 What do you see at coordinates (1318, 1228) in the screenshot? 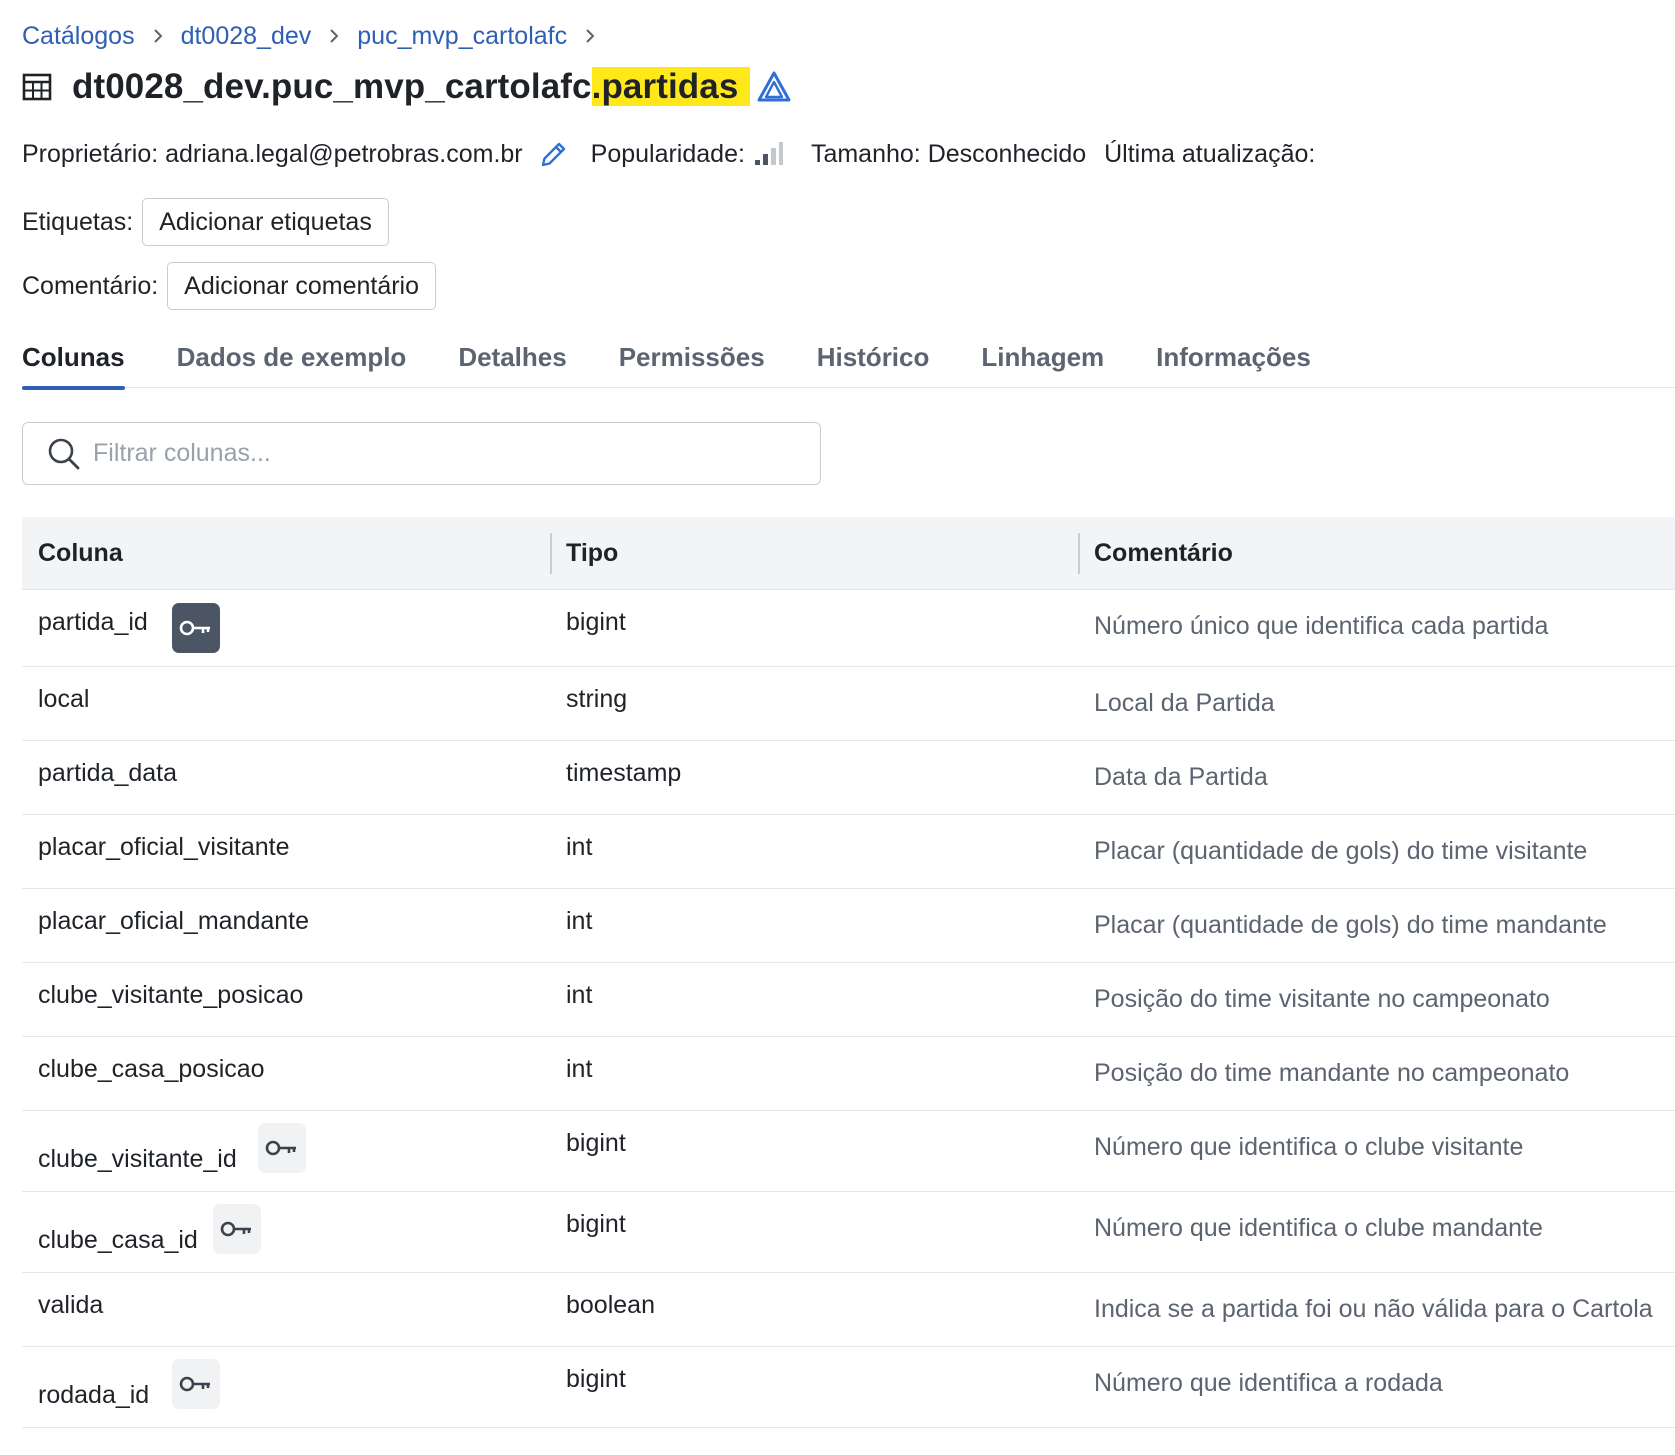
I see `column-comment: Número que identifica o clube mandante` at bounding box center [1318, 1228].